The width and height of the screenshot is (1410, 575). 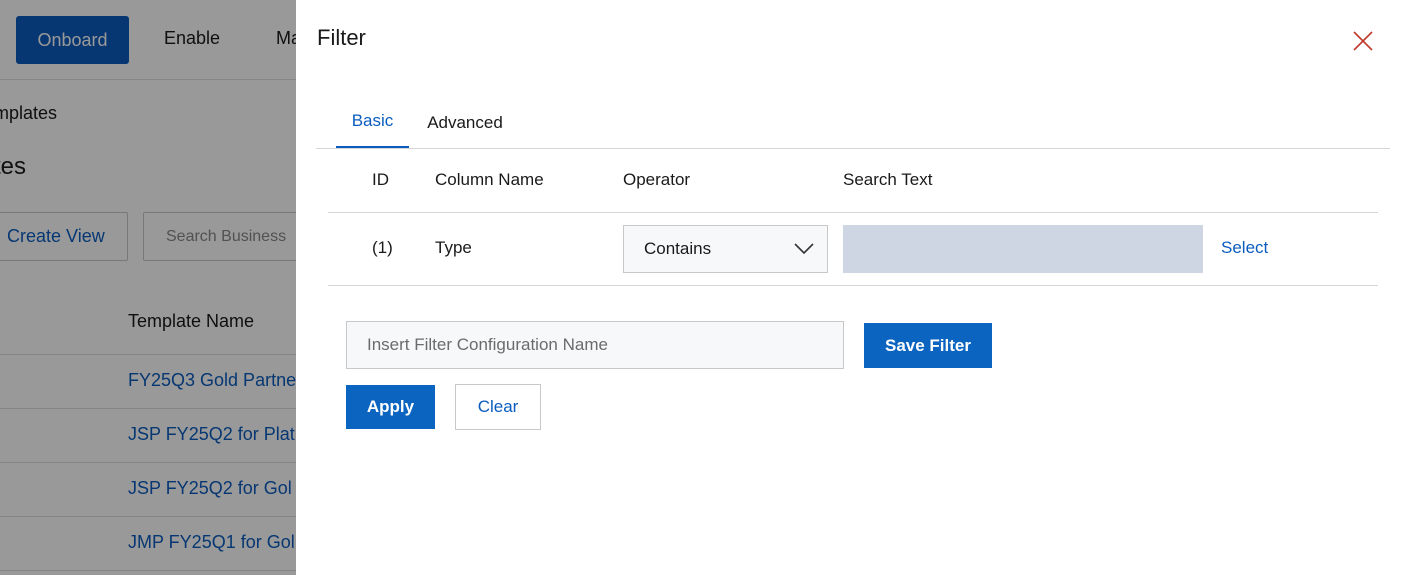 What do you see at coordinates (498, 407) in the screenshot?
I see `clear-button: Clear` at bounding box center [498, 407].